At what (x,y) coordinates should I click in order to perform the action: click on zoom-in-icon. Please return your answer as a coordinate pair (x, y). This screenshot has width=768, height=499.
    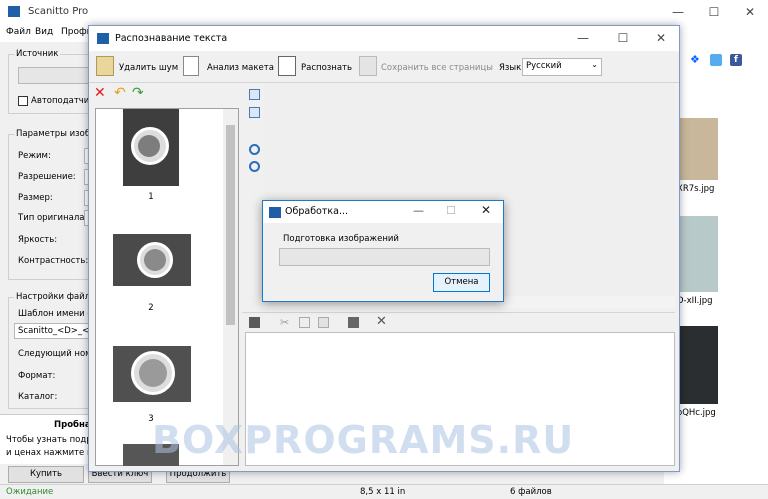
    Looking at the image, I should click on (254, 149).